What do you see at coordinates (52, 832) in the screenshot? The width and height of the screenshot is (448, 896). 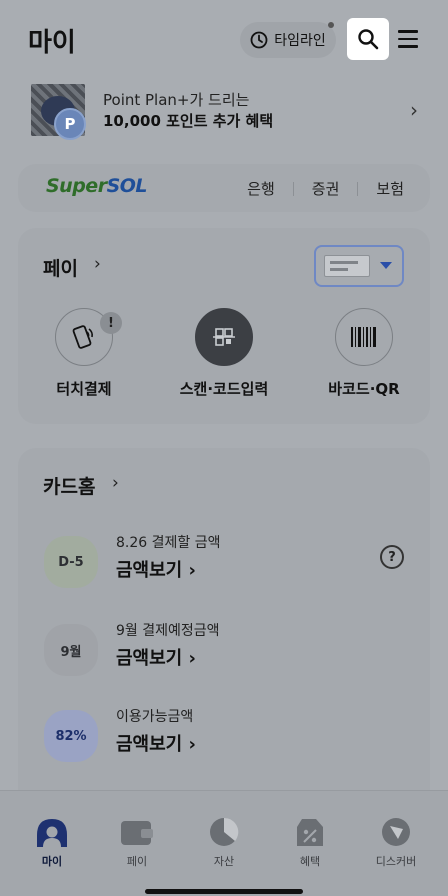 I see `person-icon` at bounding box center [52, 832].